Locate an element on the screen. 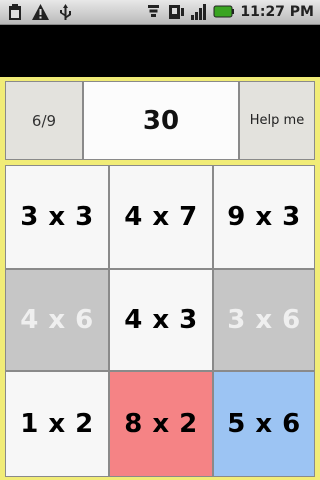 This screenshot has width=320, height=480. tile: 9 x 3 is located at coordinates (264, 217).